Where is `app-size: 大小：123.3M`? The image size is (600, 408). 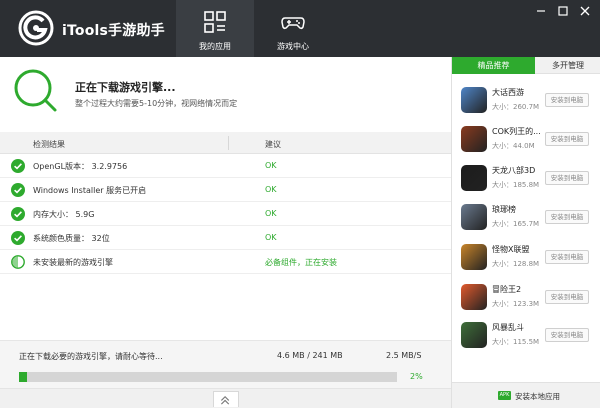
app-size: 大小：123.3M is located at coordinates (516, 304).